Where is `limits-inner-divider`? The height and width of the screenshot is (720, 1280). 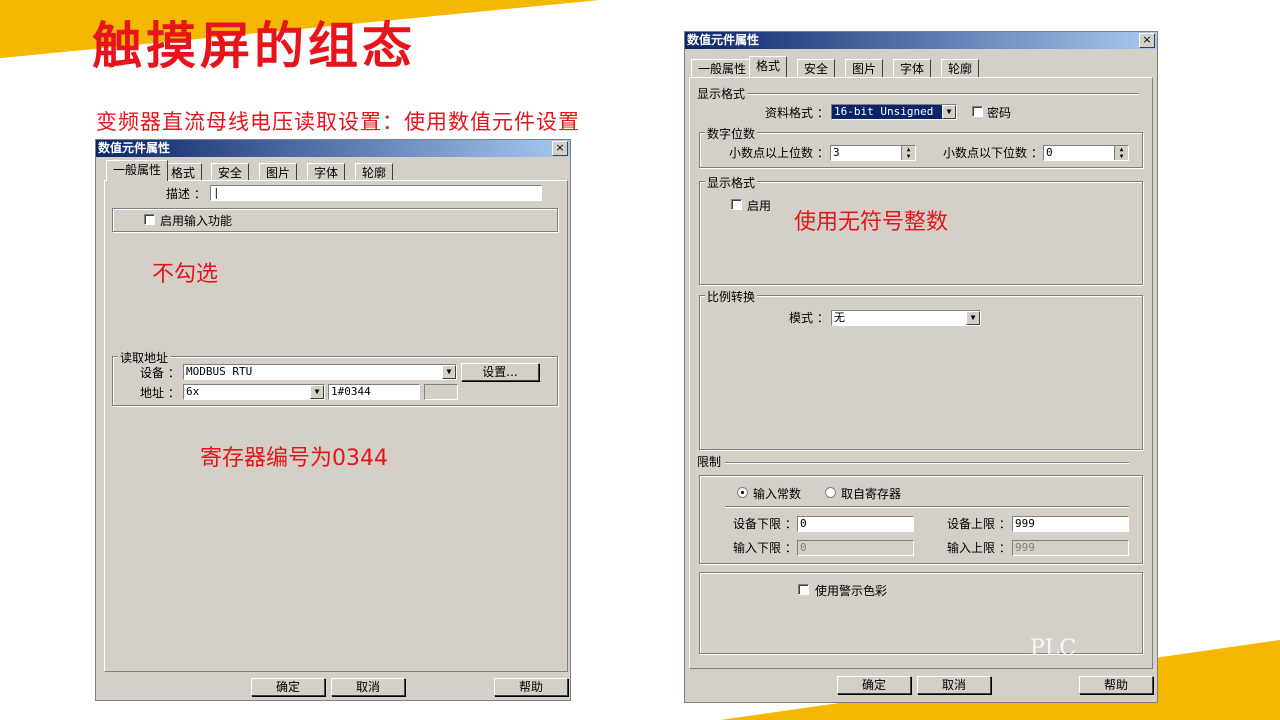 limits-inner-divider is located at coordinates (927, 507).